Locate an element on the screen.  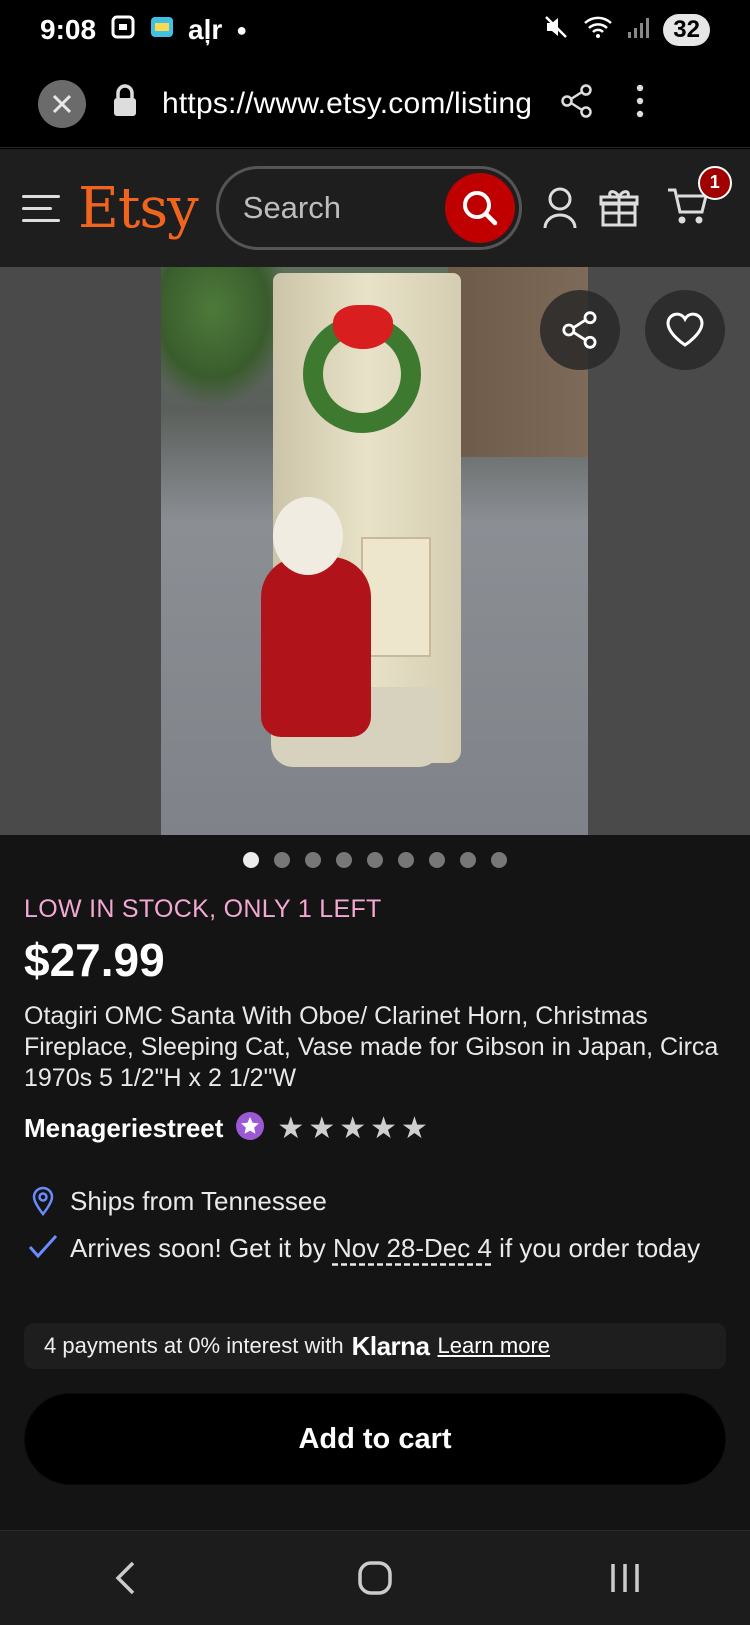
cart-count-badge: 1 is located at coordinates (714, 182).